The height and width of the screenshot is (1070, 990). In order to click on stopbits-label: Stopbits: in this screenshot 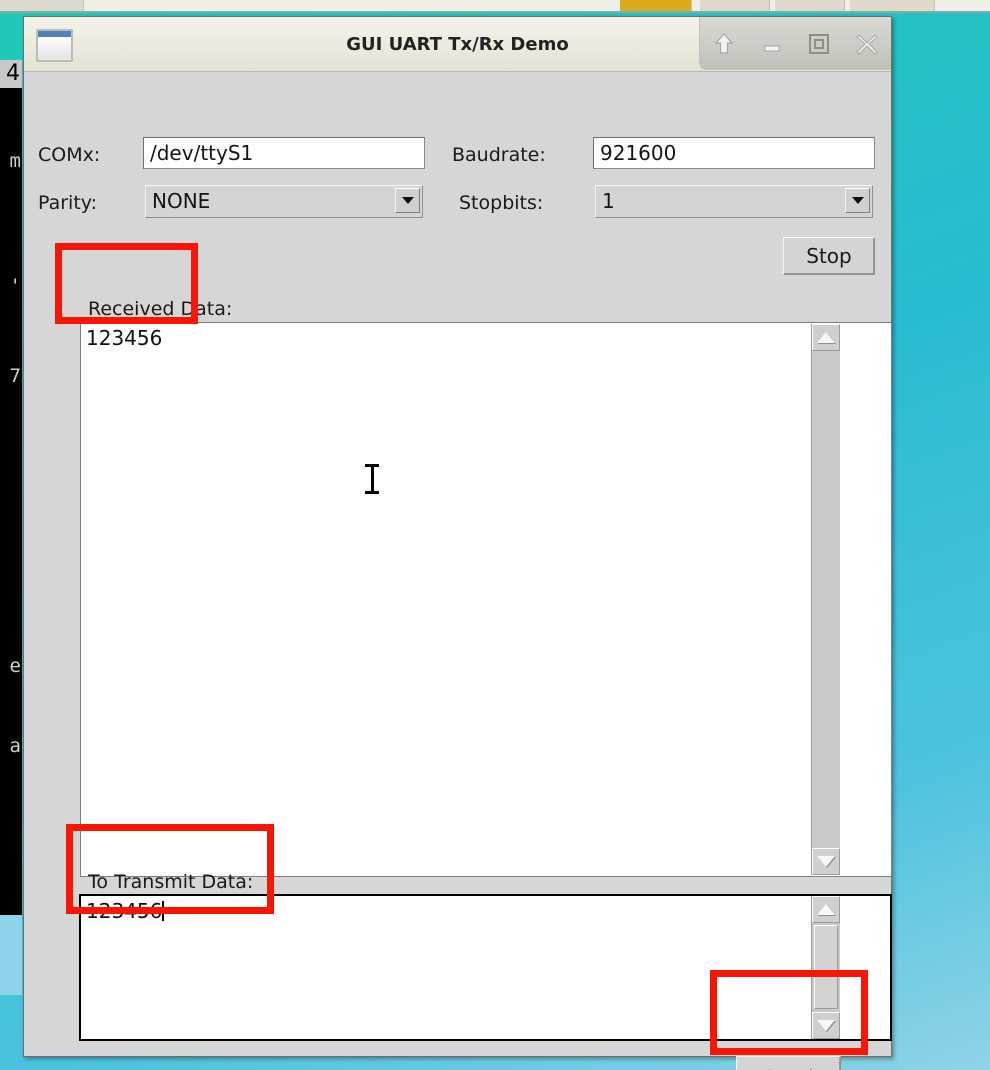, I will do `click(501, 203)`.